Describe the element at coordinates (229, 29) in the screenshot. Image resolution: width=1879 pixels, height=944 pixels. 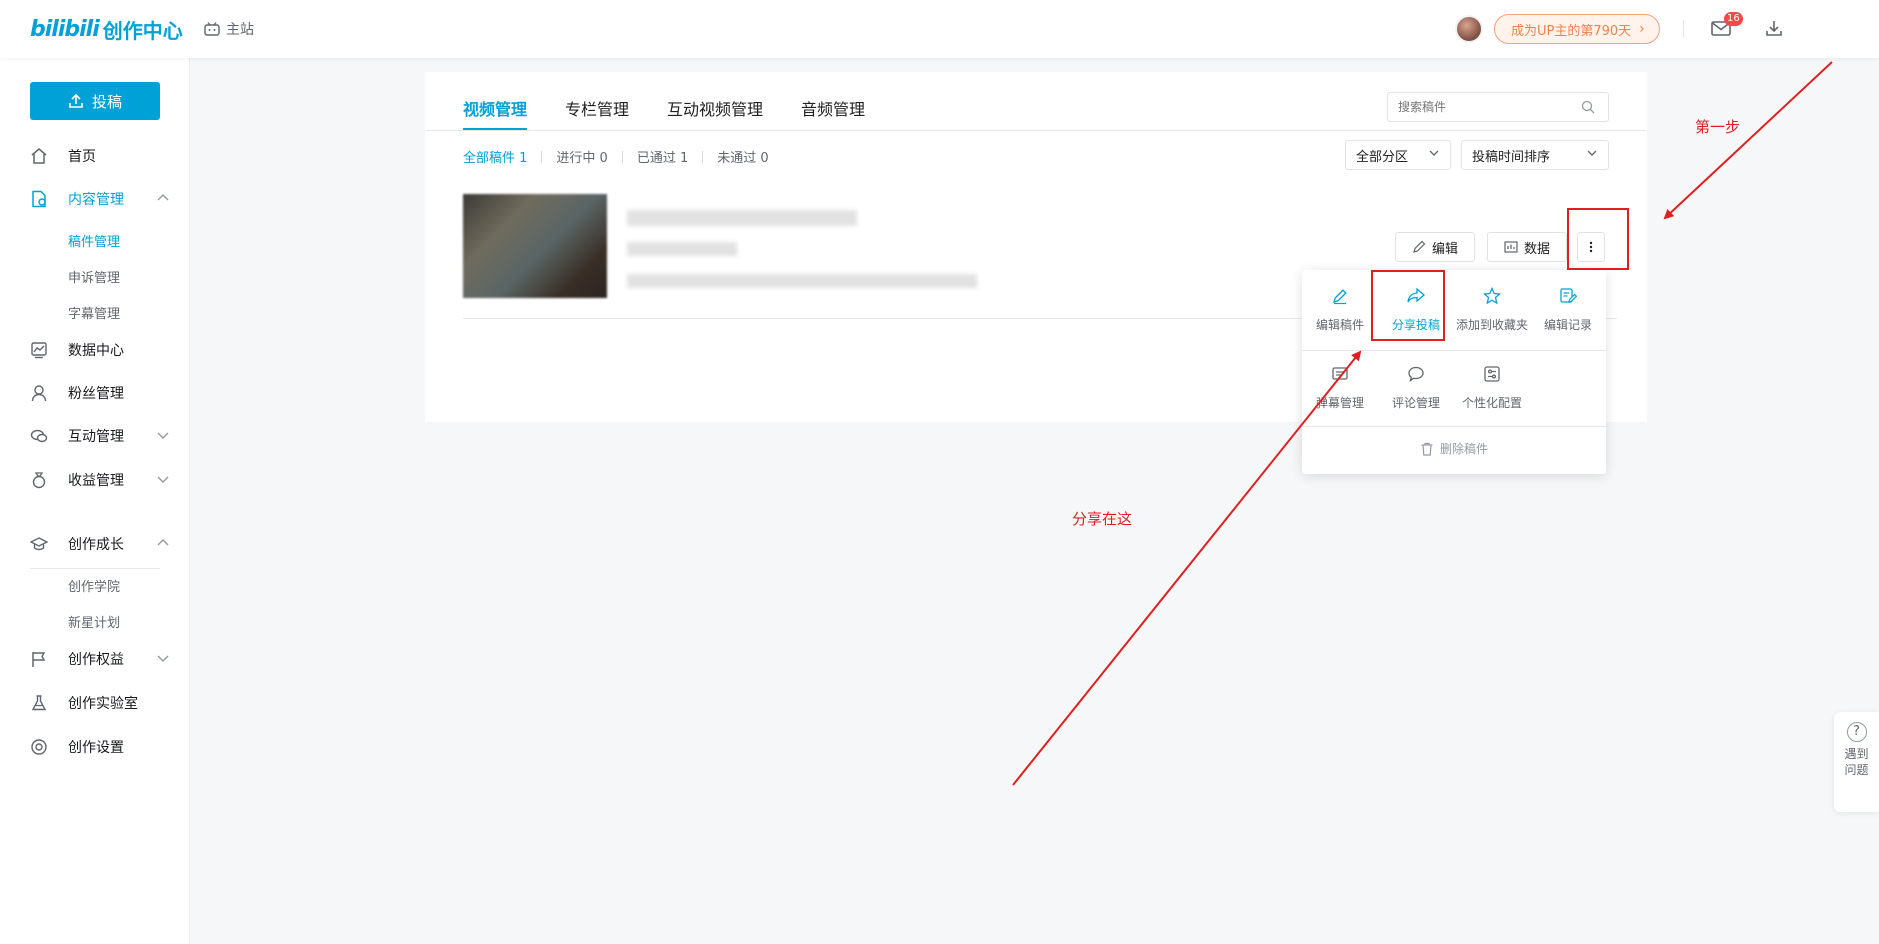
I see `main-site-link: 主站` at that location.